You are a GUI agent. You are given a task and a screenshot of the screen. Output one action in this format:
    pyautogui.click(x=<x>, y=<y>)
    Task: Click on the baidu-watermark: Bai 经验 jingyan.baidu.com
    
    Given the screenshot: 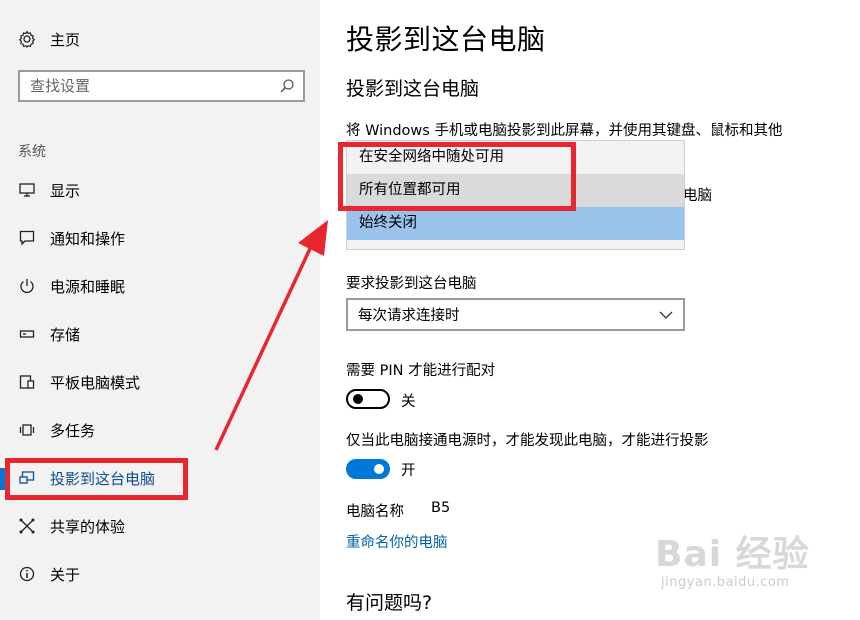 What is the action you would take?
    pyautogui.click(x=755, y=565)
    